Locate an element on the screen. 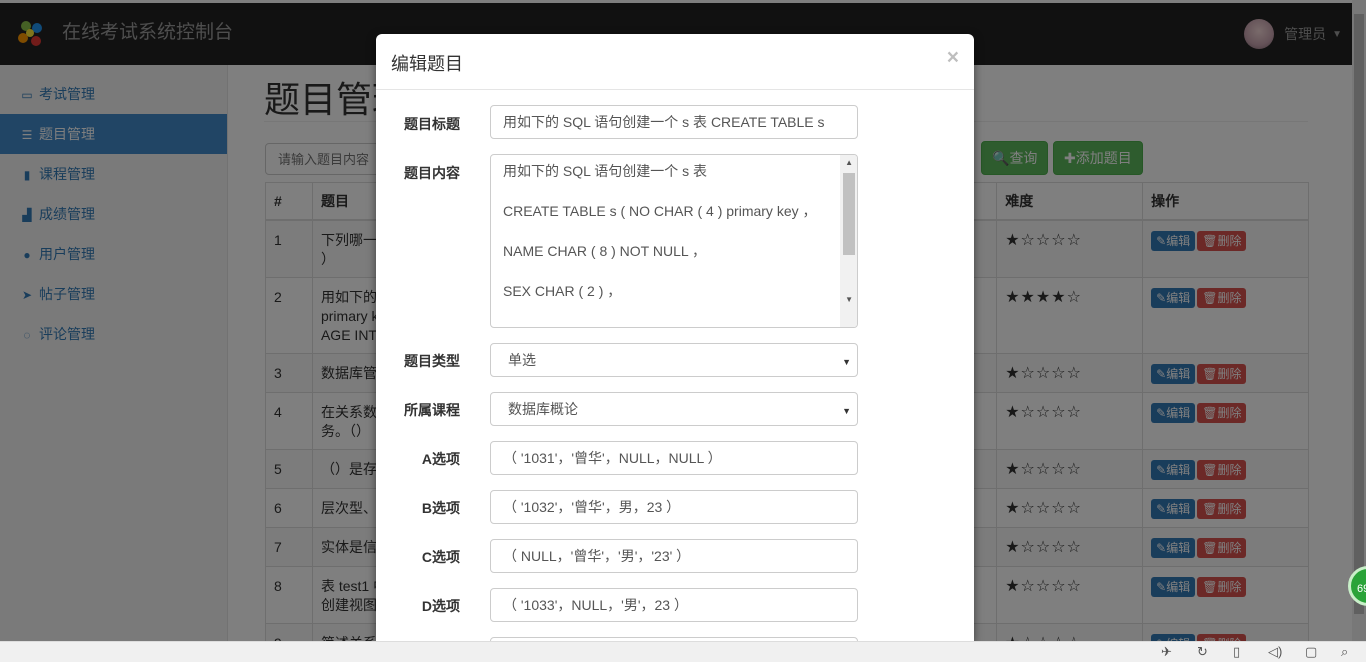 The width and height of the screenshot is (1366, 662). textarea-scrollbar: ▲ ▼ is located at coordinates (848, 241).